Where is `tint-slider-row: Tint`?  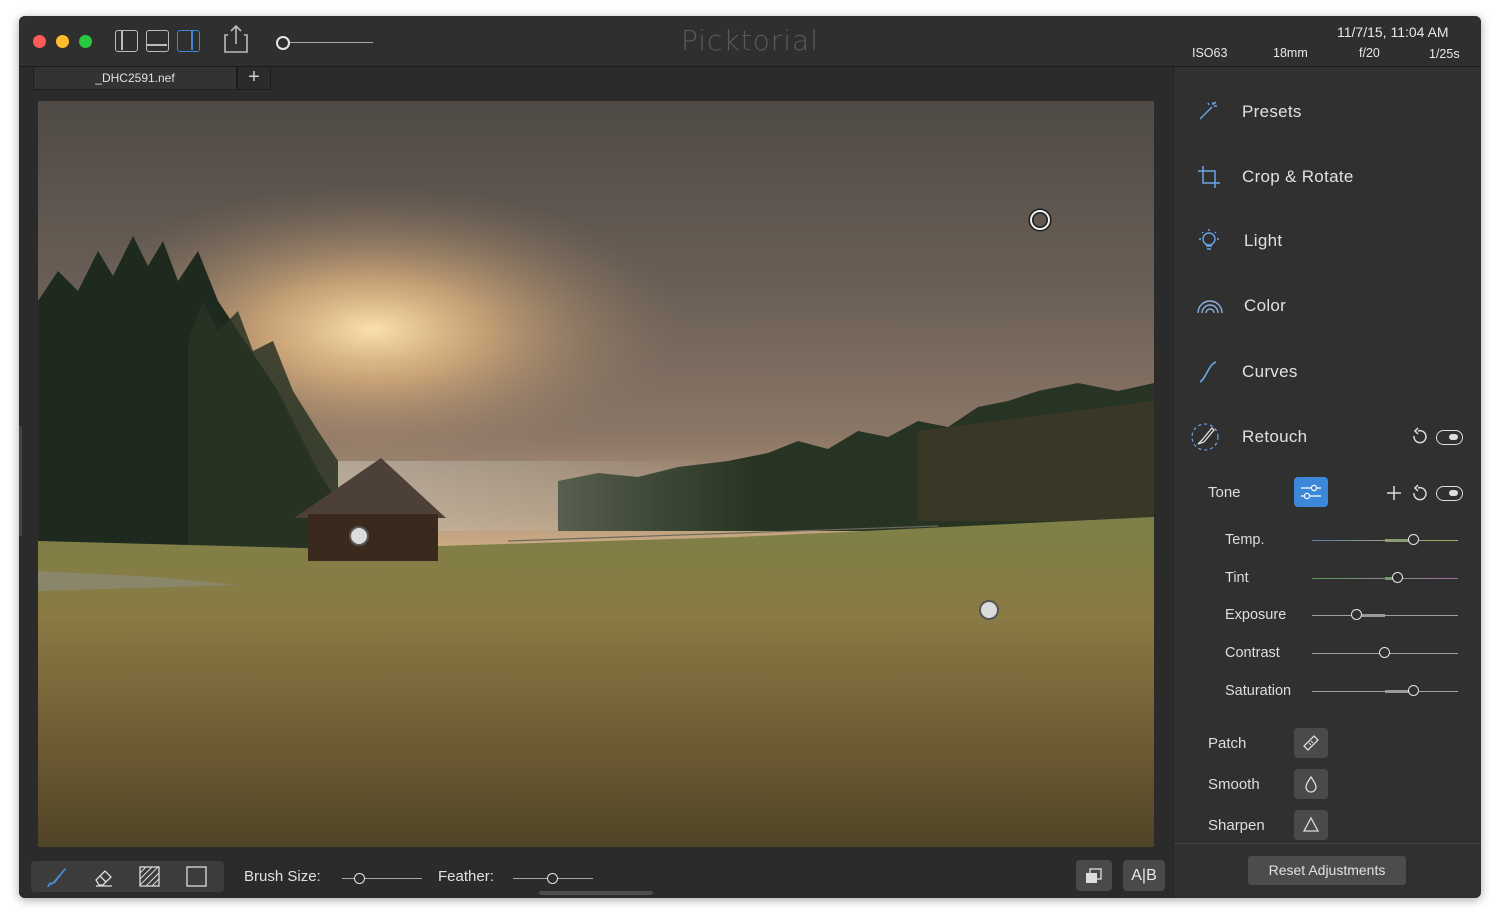 tint-slider-row: Tint is located at coordinates (1327, 579).